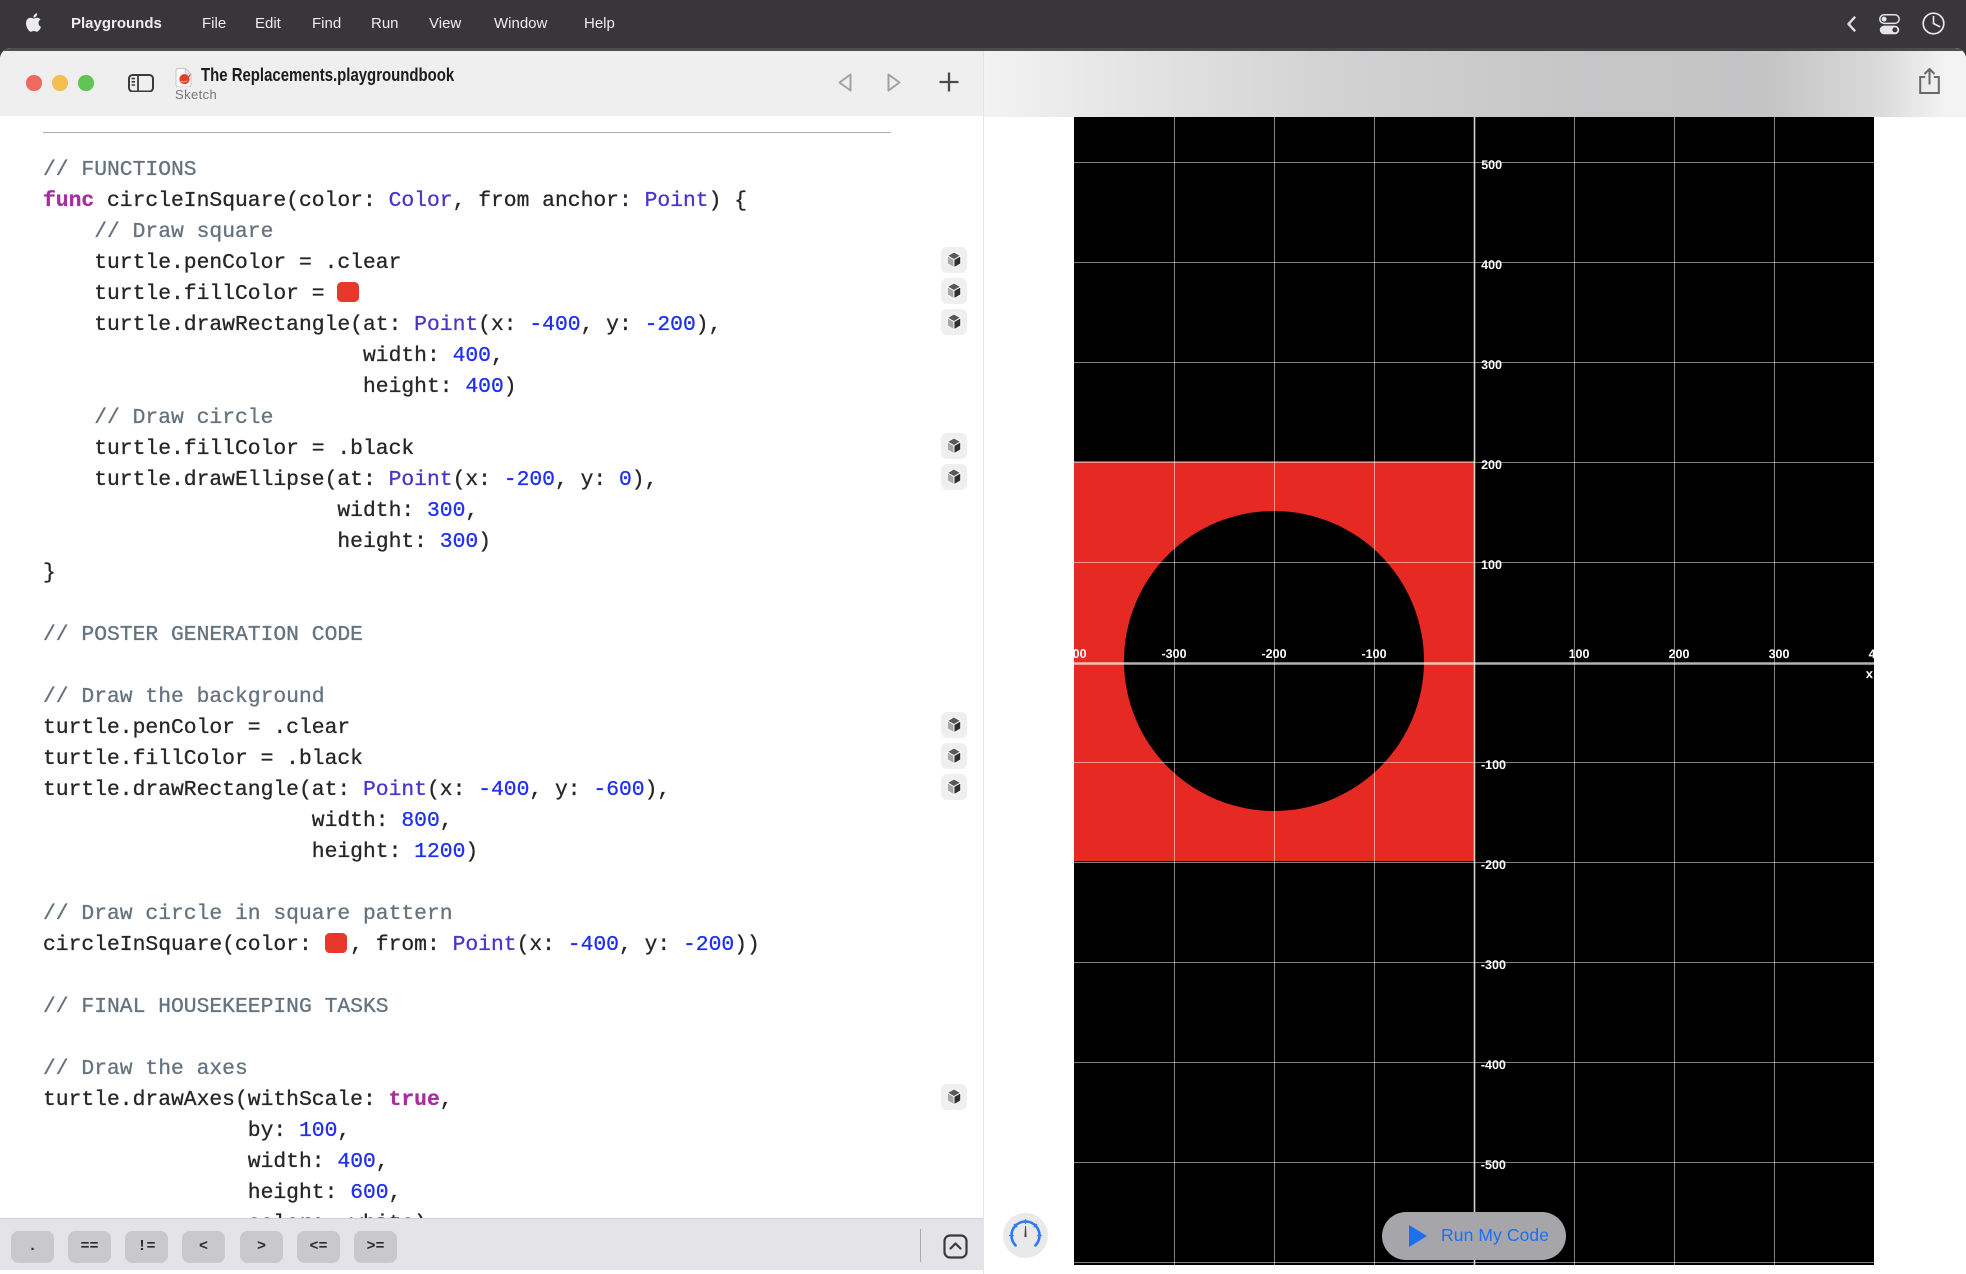 The height and width of the screenshot is (1274, 1966). What do you see at coordinates (1491, 165) in the screenshot?
I see `svg-text: 500` at bounding box center [1491, 165].